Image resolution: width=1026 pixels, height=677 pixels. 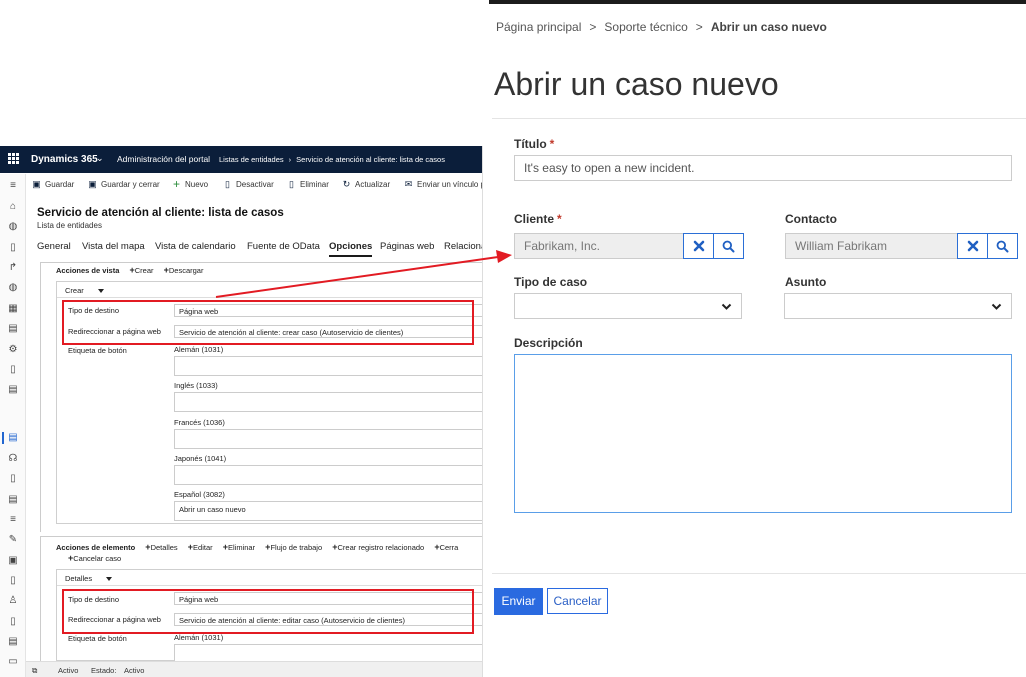 What do you see at coordinates (163, 159) in the screenshot?
I see `app-name: Administración del portal` at bounding box center [163, 159].